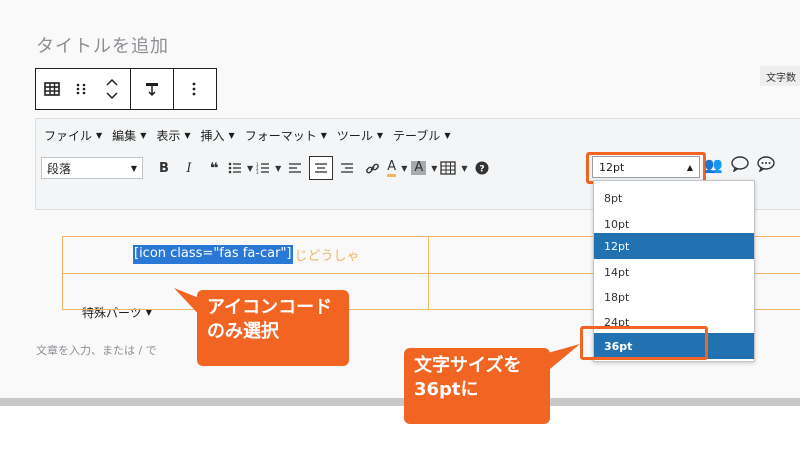 The image size is (800, 450). I want to click on table-button: ▼, so click(454, 168).